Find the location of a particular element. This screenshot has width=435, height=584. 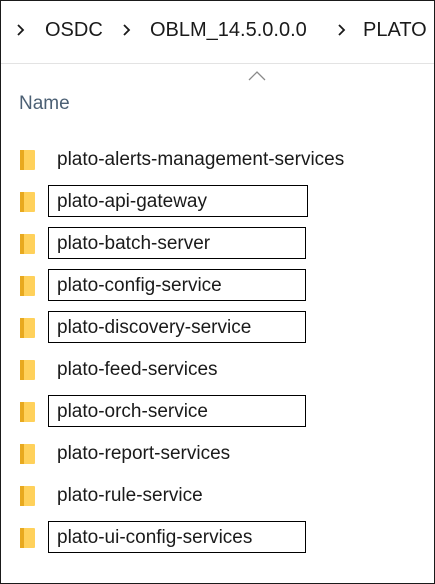

file-name: plato-config-service is located at coordinates (139, 285).